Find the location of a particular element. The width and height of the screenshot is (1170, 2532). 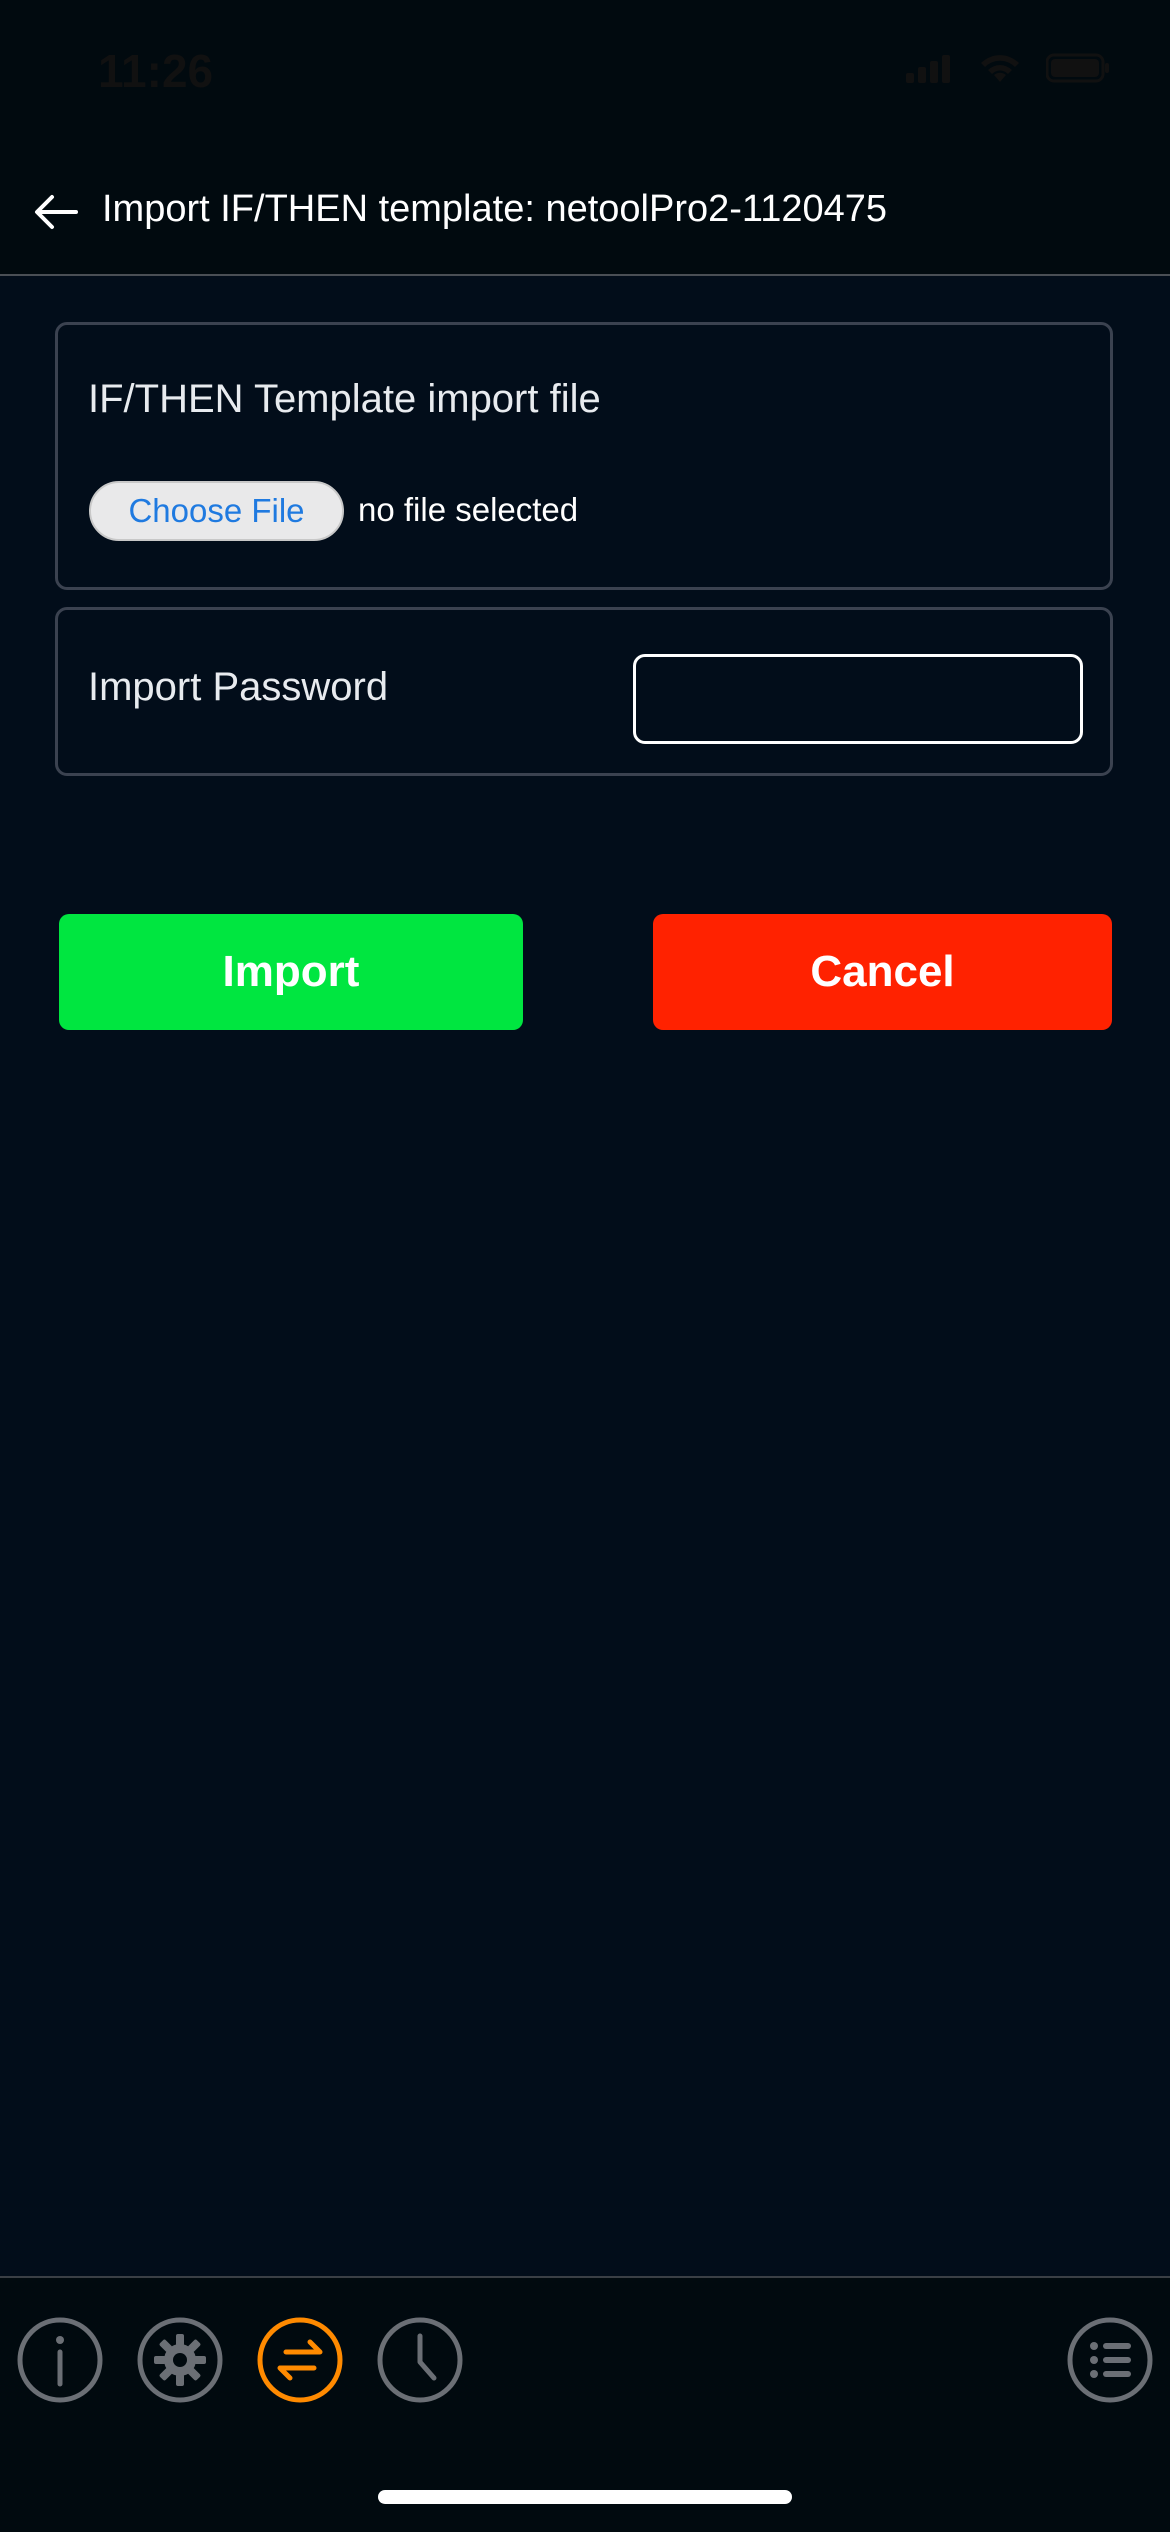

cellular-signal-icon is located at coordinates (928, 69).